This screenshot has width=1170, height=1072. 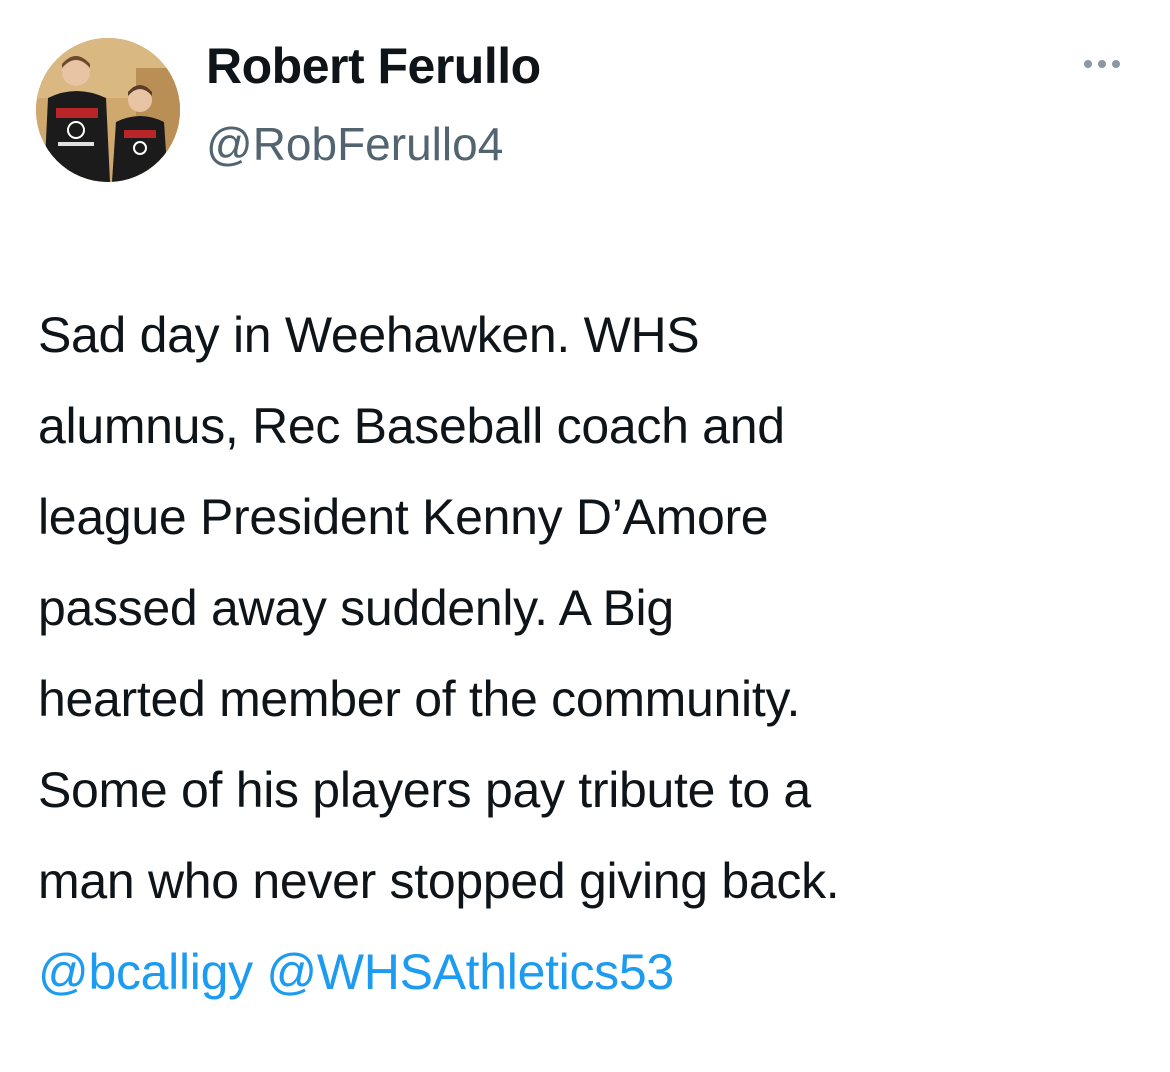 What do you see at coordinates (411, 426) in the screenshot?
I see `tweet-line: alumnus, Rec Baseball coach and` at bounding box center [411, 426].